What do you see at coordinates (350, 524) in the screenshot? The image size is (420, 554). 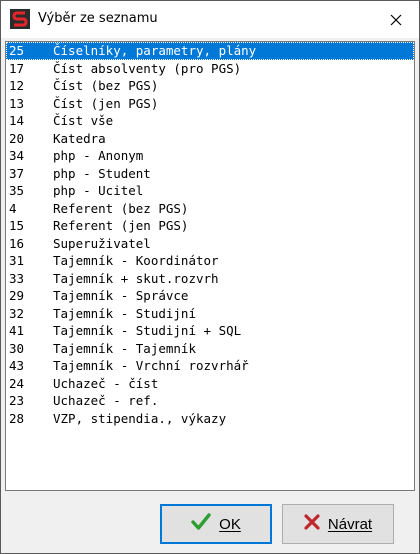 I see `cancel-button-label: Návrat` at bounding box center [350, 524].